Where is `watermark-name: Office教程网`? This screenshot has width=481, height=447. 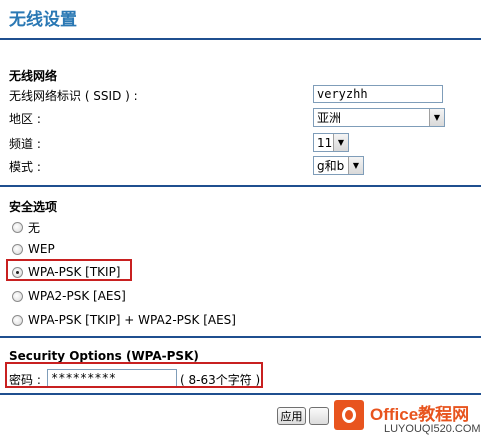 watermark-name: Office教程网 is located at coordinates (420, 414).